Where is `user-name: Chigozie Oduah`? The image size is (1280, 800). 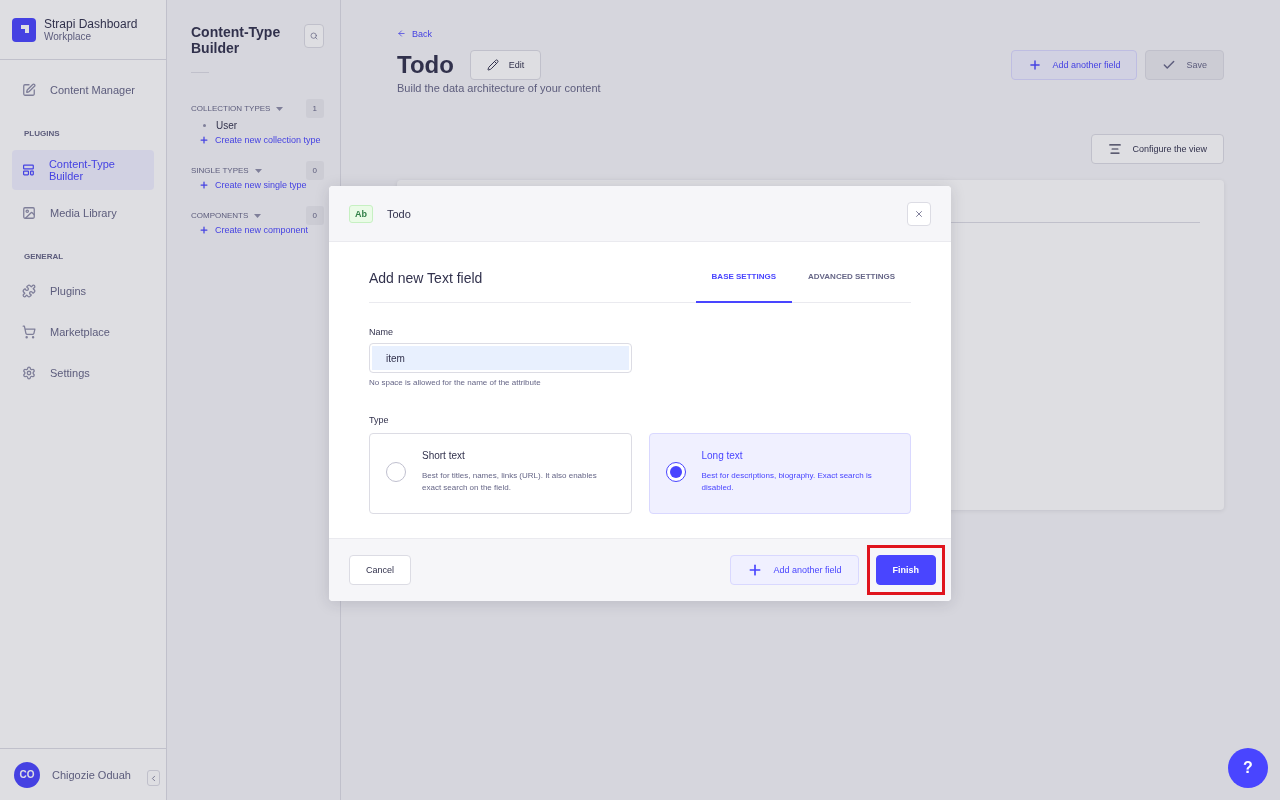
user-name: Chigozie Oduah is located at coordinates (91, 774).